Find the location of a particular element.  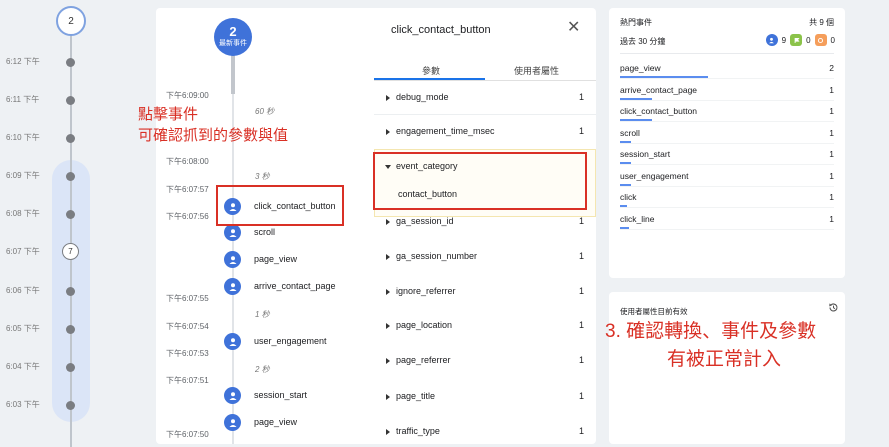

top-event-row: user_engagement 1 is located at coordinates (727, 179).